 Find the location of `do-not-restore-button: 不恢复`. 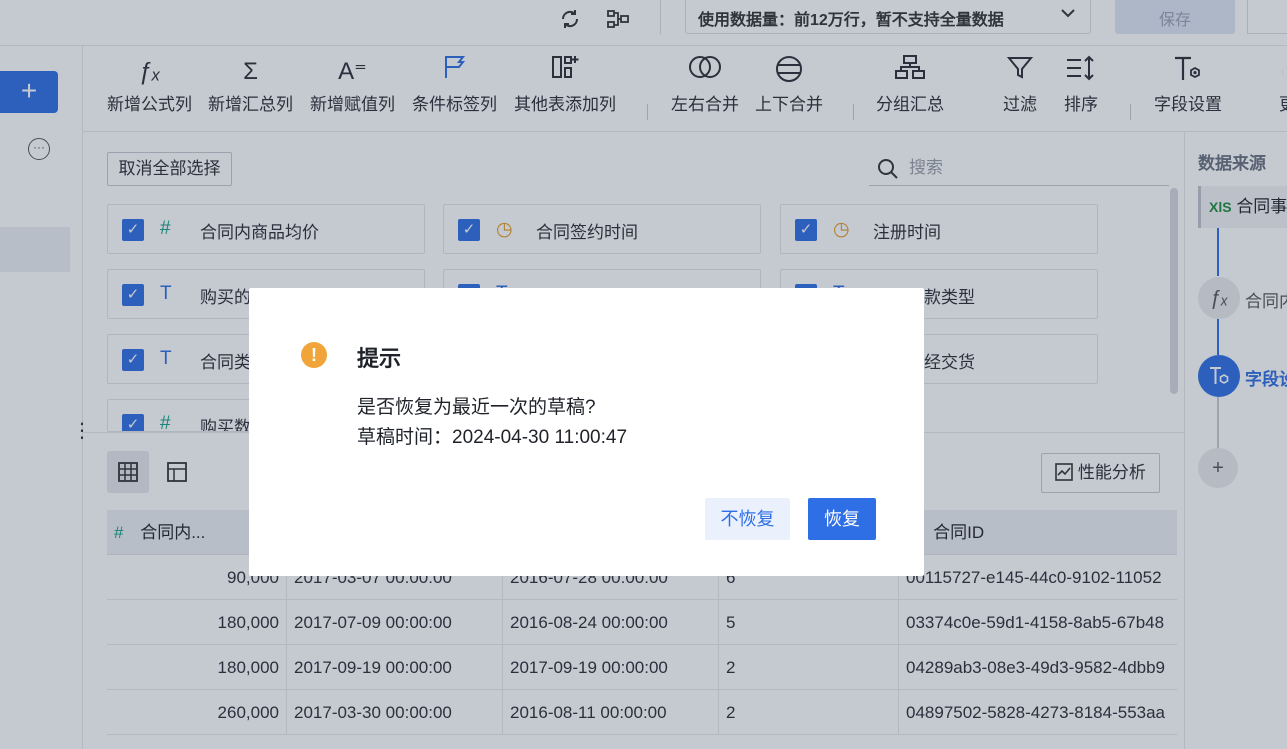

do-not-restore-button: 不恢复 is located at coordinates (747, 519).